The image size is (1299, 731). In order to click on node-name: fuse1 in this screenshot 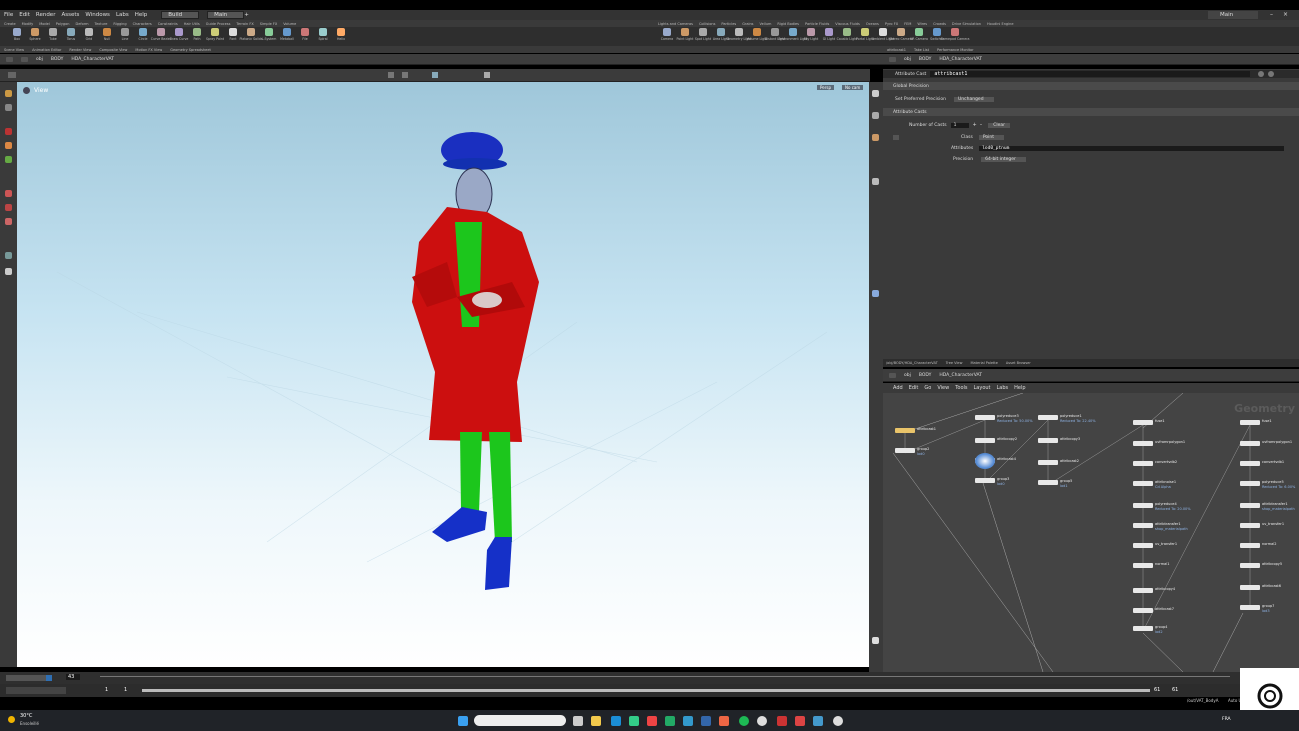, I will do `click(1267, 421)`.